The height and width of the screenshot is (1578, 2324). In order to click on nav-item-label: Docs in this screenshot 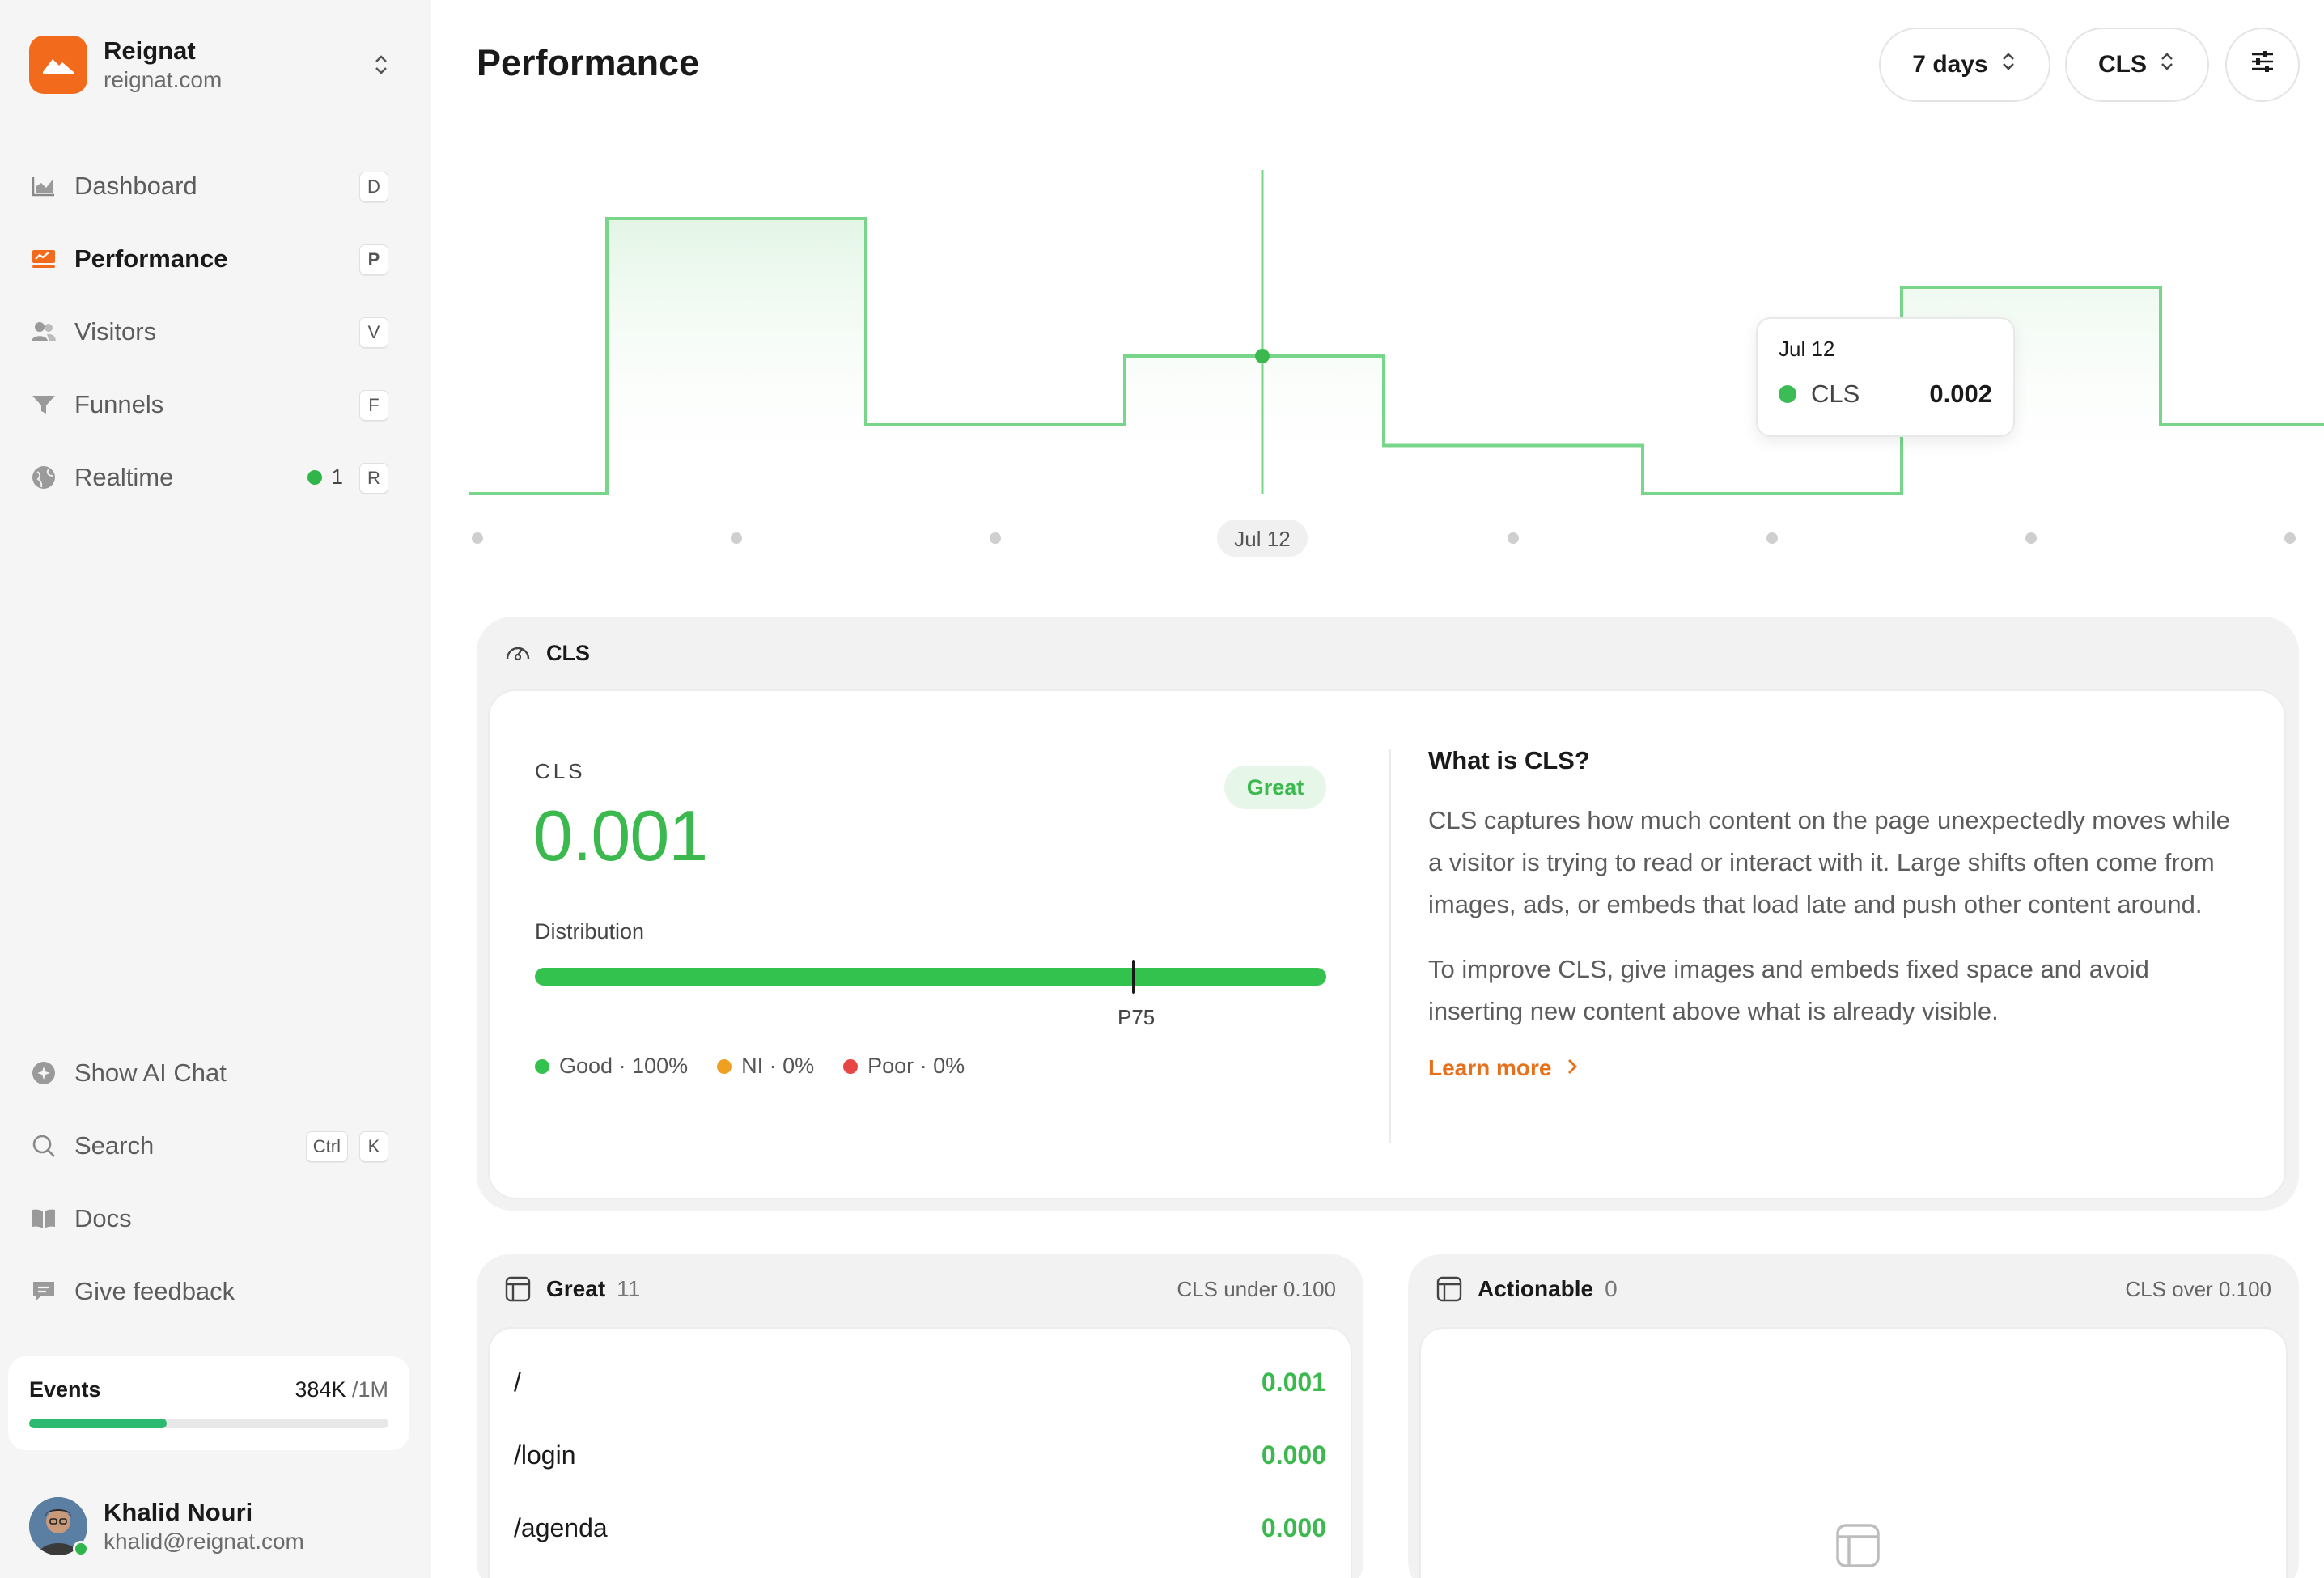, I will do `click(103, 1218)`.